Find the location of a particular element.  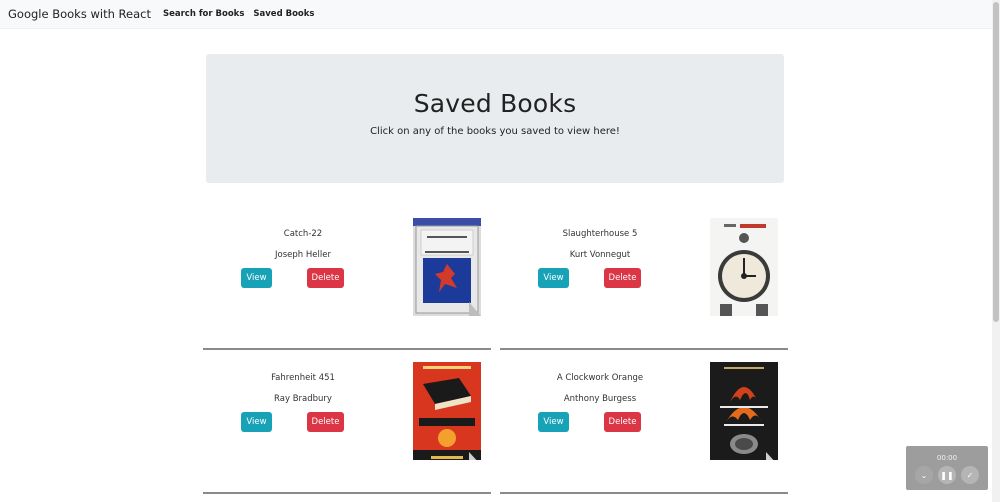

slaughterhouse-5-cover is located at coordinates (744, 267).